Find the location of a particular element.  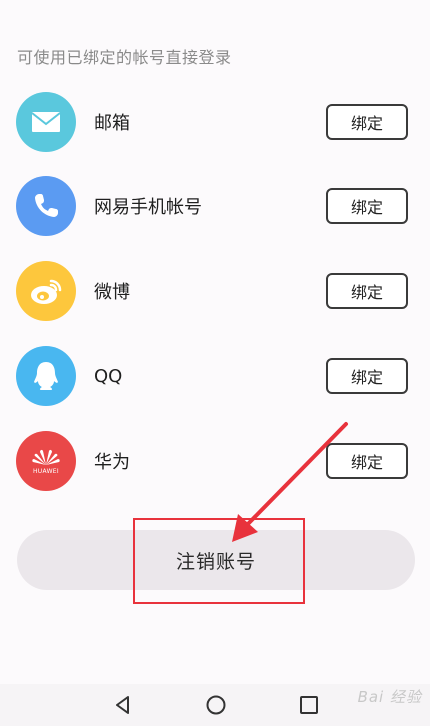

account-label: QQ is located at coordinates (108, 376).